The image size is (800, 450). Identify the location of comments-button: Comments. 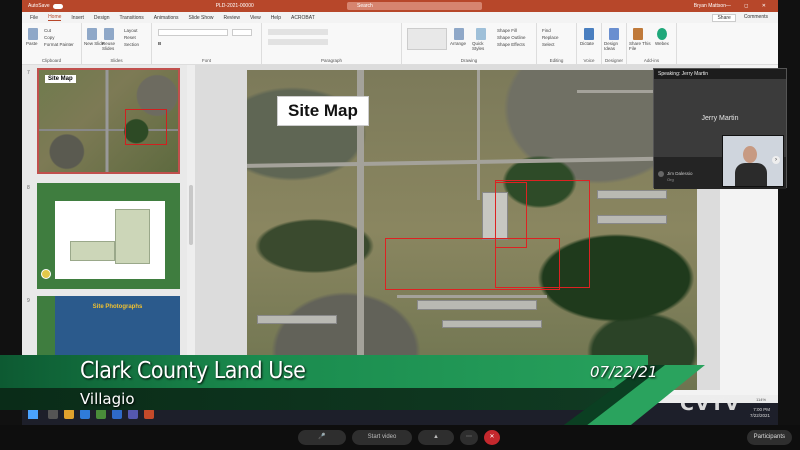
(756, 18).